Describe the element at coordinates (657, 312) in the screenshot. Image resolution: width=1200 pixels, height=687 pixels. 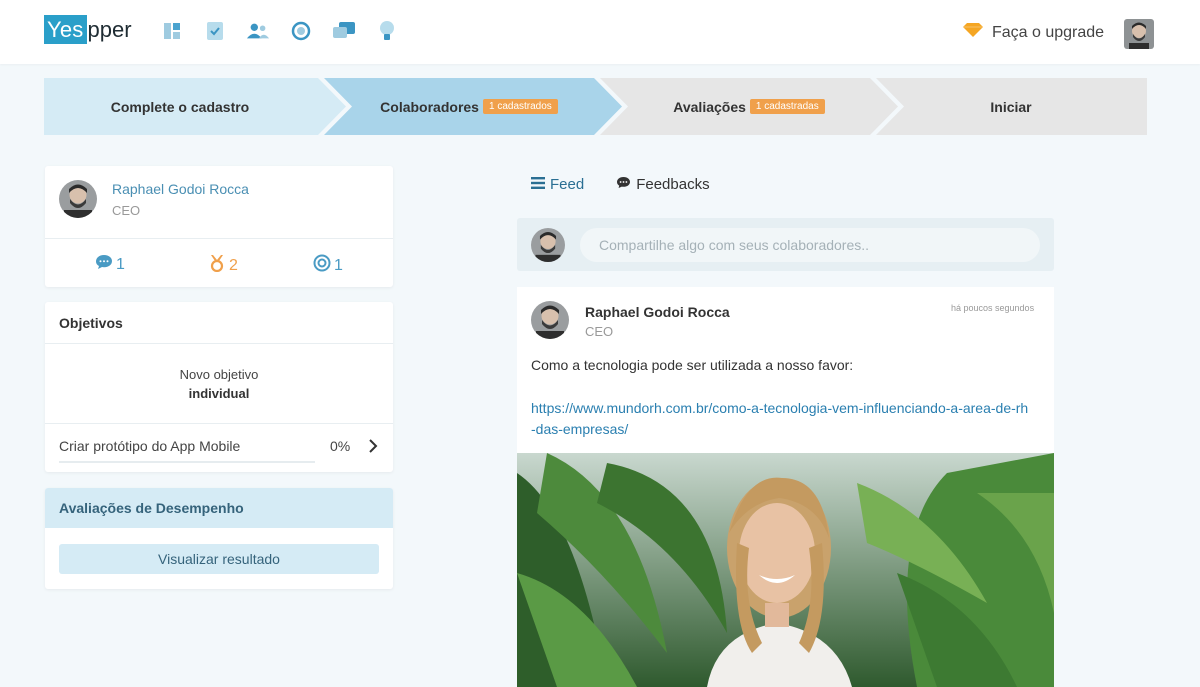
I see `post-author-name: Raphael Godoi Rocca` at that location.